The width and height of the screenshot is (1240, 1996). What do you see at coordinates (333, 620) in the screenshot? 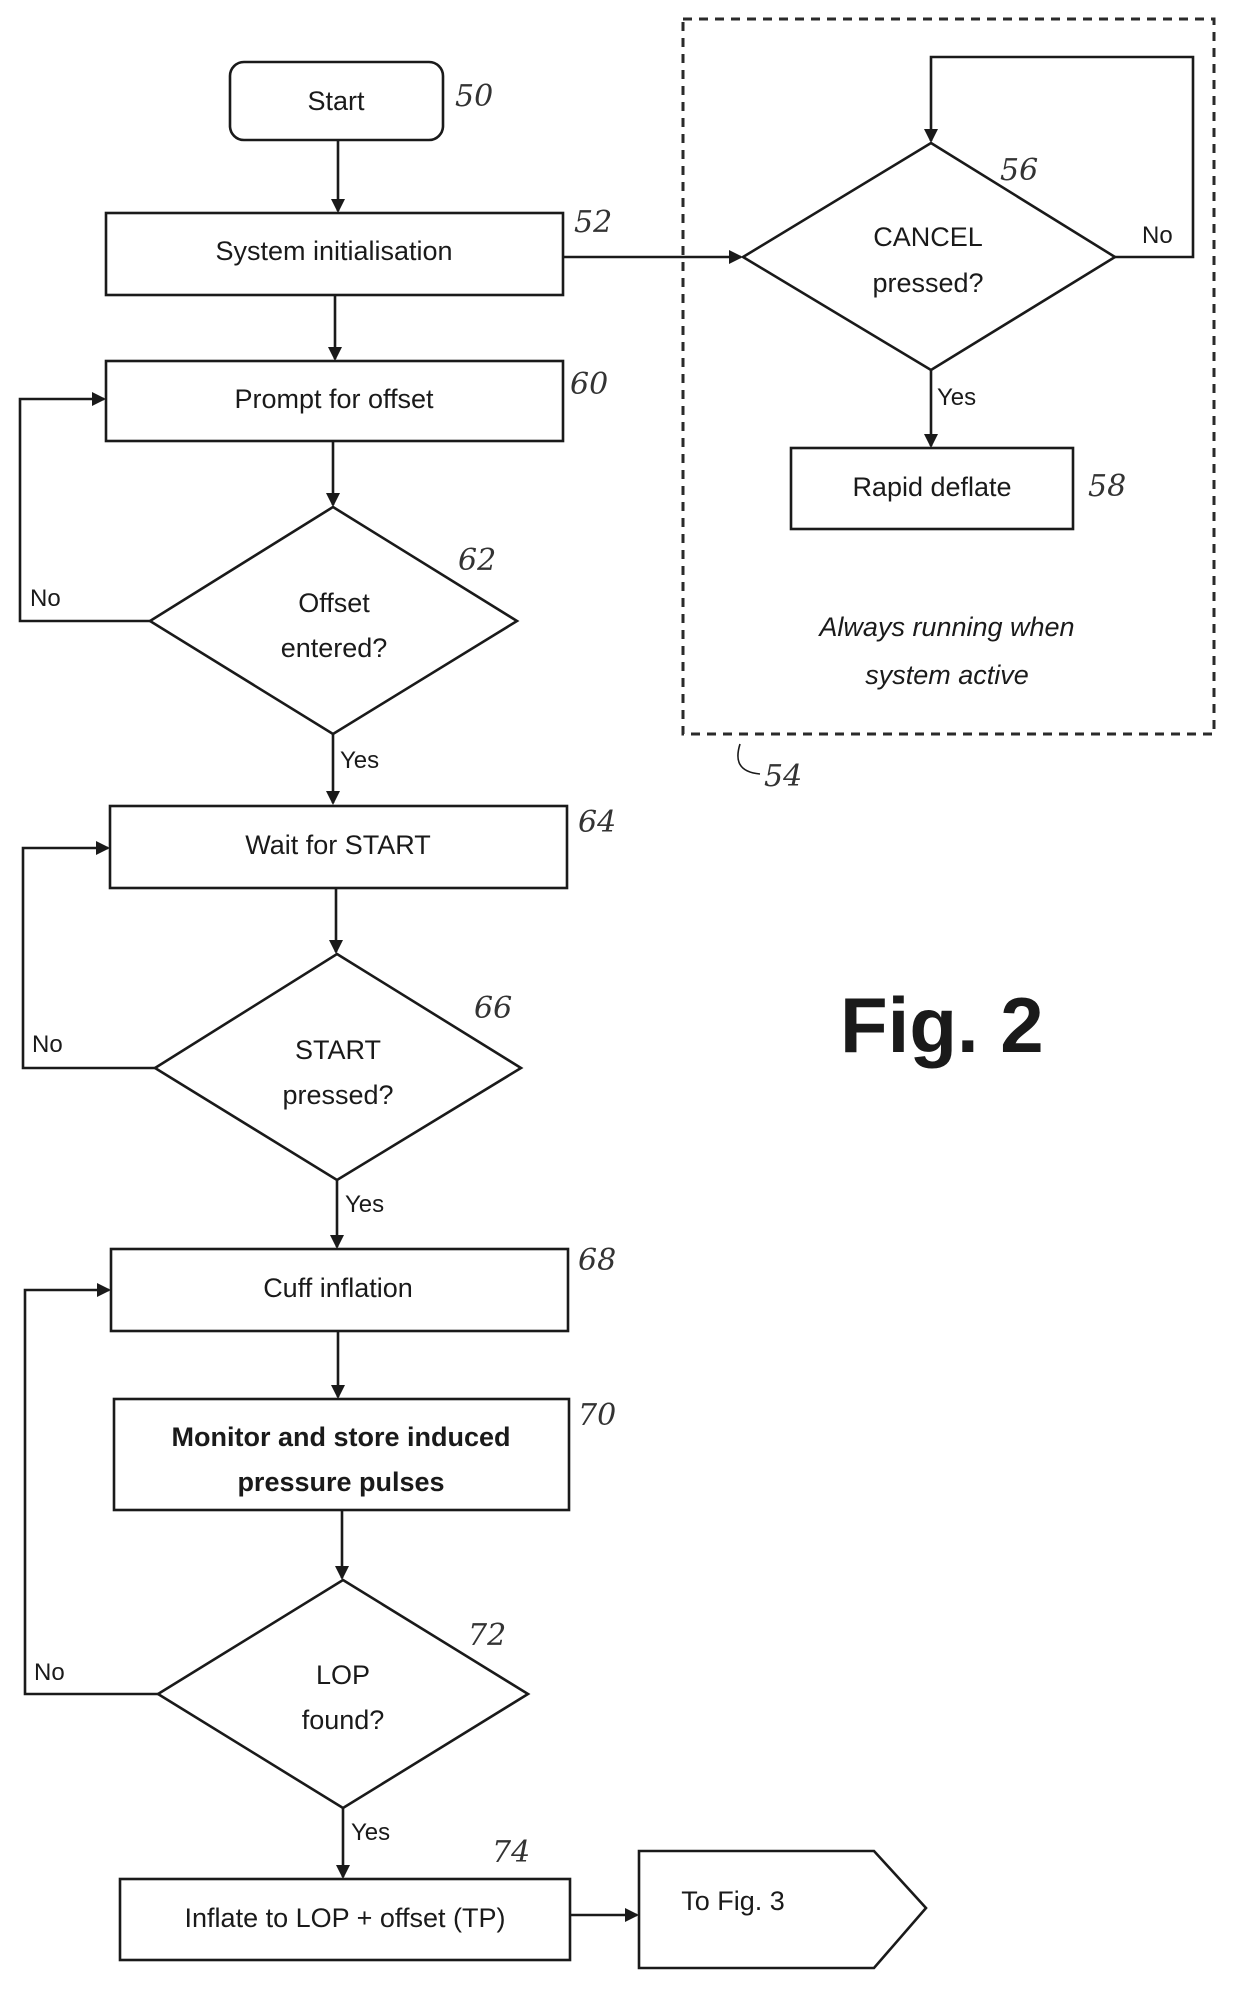
I see `offset-entered-decision` at bounding box center [333, 620].